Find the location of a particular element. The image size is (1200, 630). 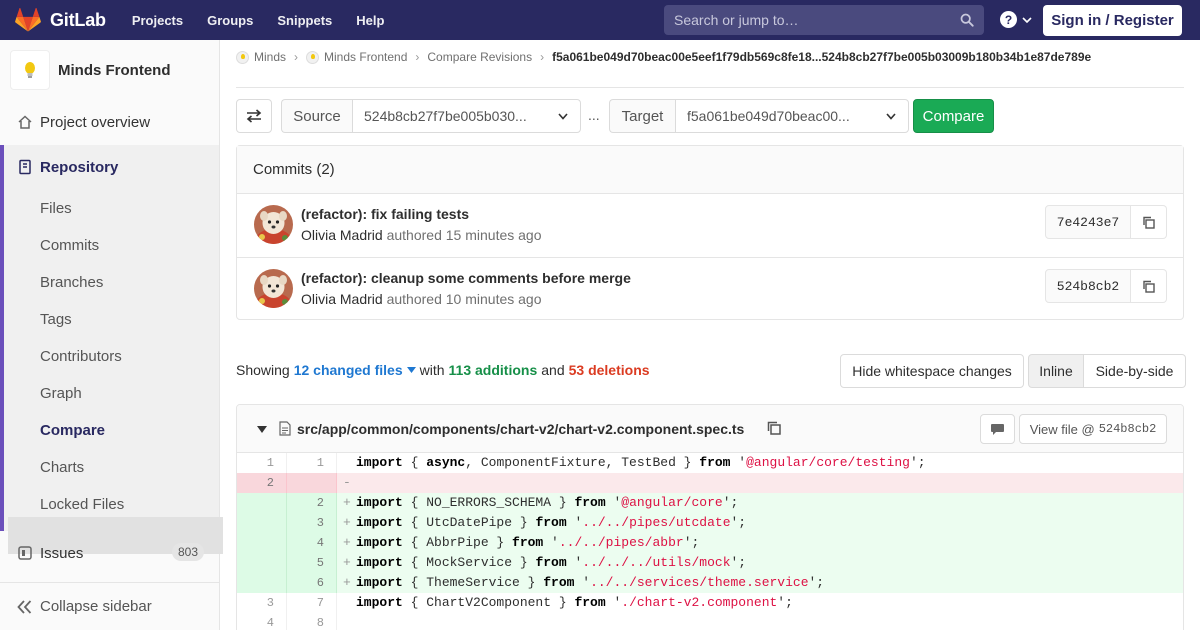

sidebar-item-project-overview: Project overview is located at coordinates (109, 122).